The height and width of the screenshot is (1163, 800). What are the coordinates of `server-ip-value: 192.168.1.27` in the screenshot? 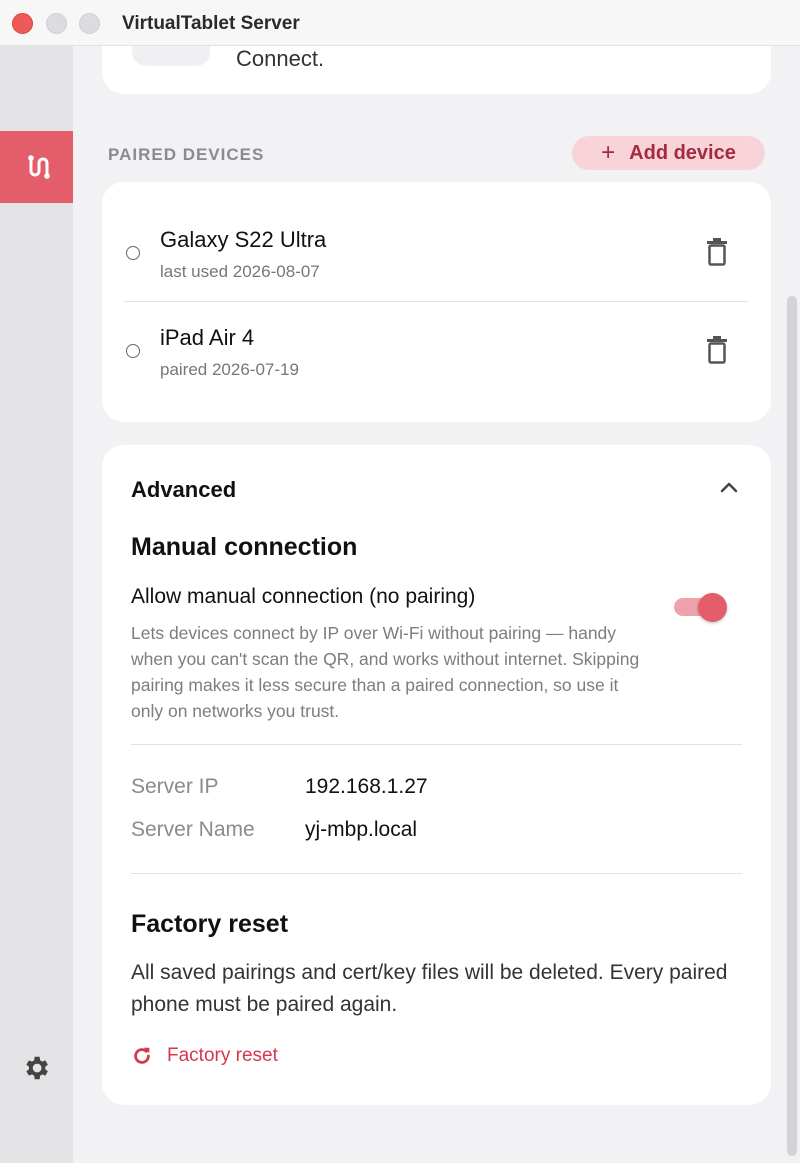 It's located at (366, 786).